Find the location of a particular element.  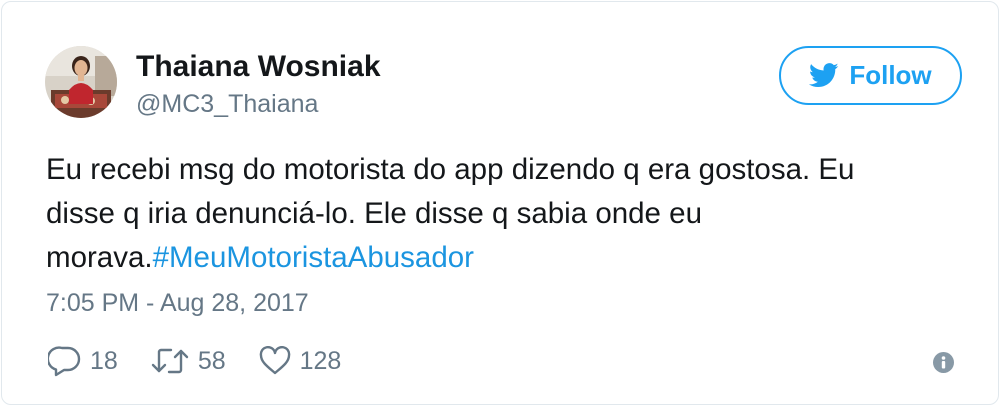

like-button: 128 is located at coordinates (300, 361).